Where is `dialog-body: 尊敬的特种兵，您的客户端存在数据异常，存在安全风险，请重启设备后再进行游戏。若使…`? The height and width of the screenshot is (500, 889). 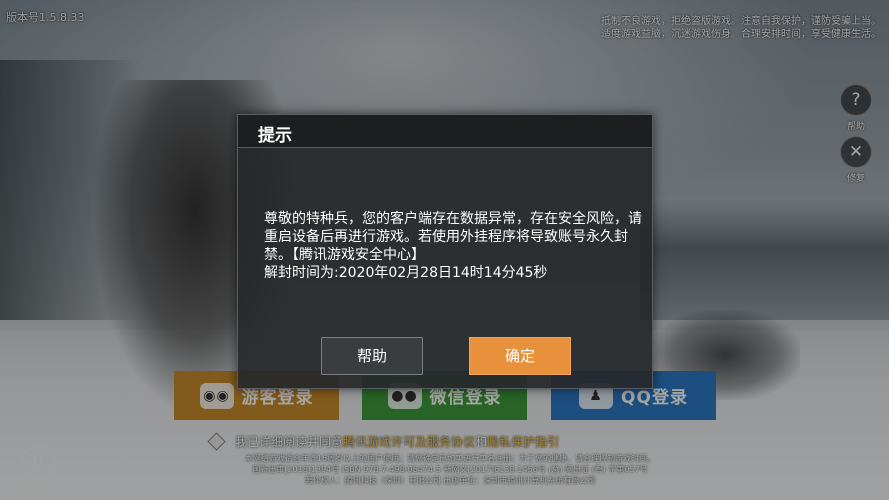
dialog-body: 尊敬的特种兵，您的客户端存在数据异常，存在安全风险，请重启设备后再进行游戏。若使… is located at coordinates (454, 246).